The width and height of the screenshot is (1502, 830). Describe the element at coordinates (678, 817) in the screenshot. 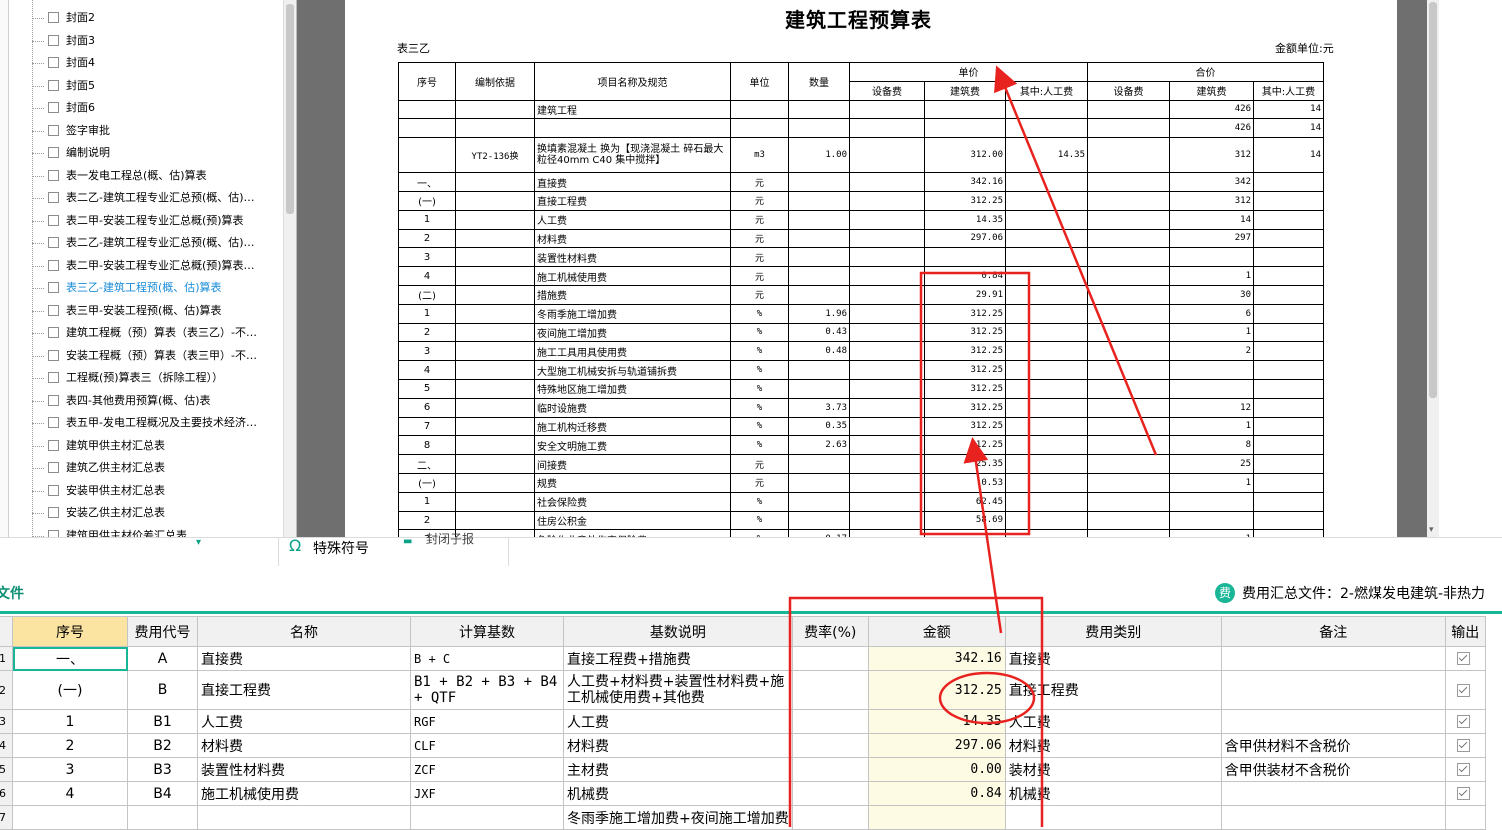

I see `grid-cell-desc: 冬雨季施工增加费+夜间施工增加费` at that location.